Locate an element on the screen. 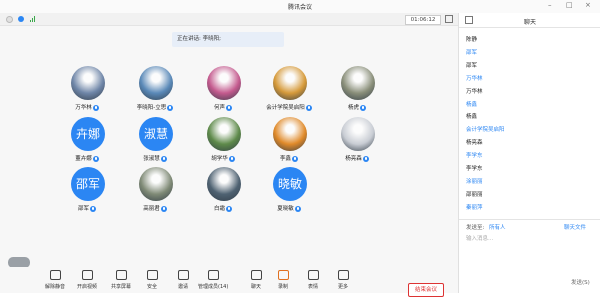  participant-tile: 会计学院吴启阳 is located at coordinates (287, 94).